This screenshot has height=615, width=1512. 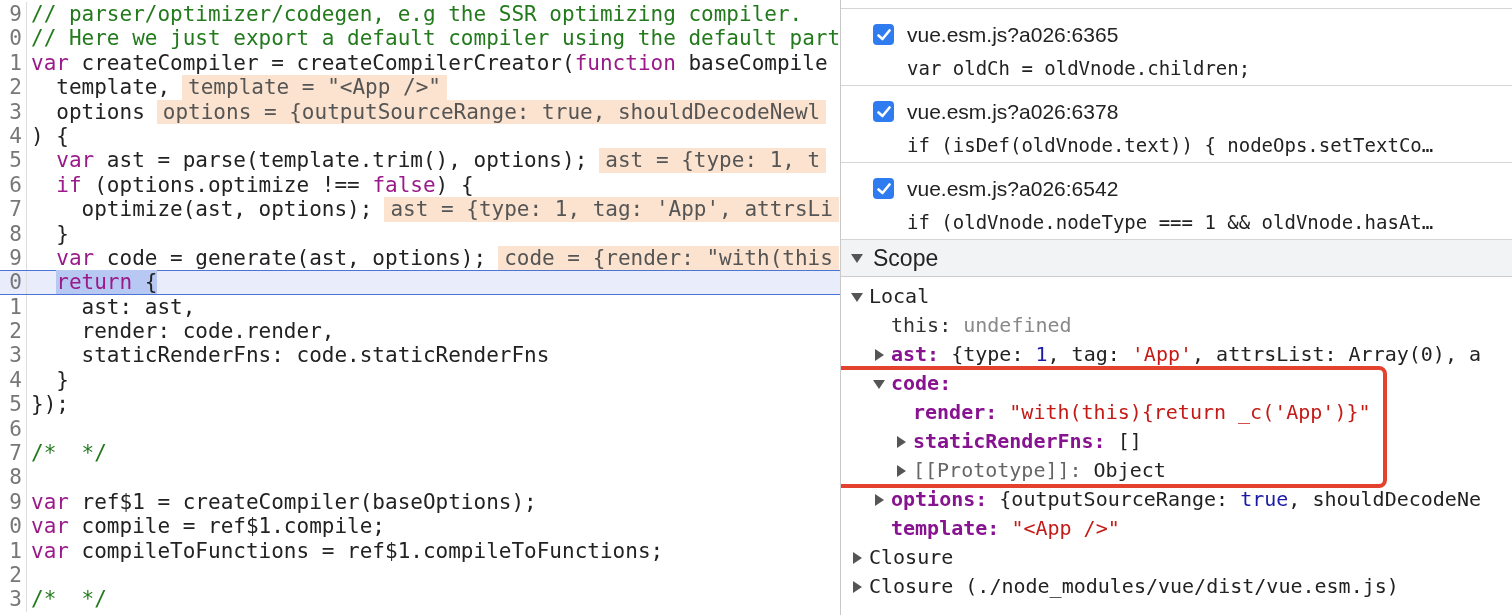 I want to click on scope-group: Closure, so click(x=911, y=557).